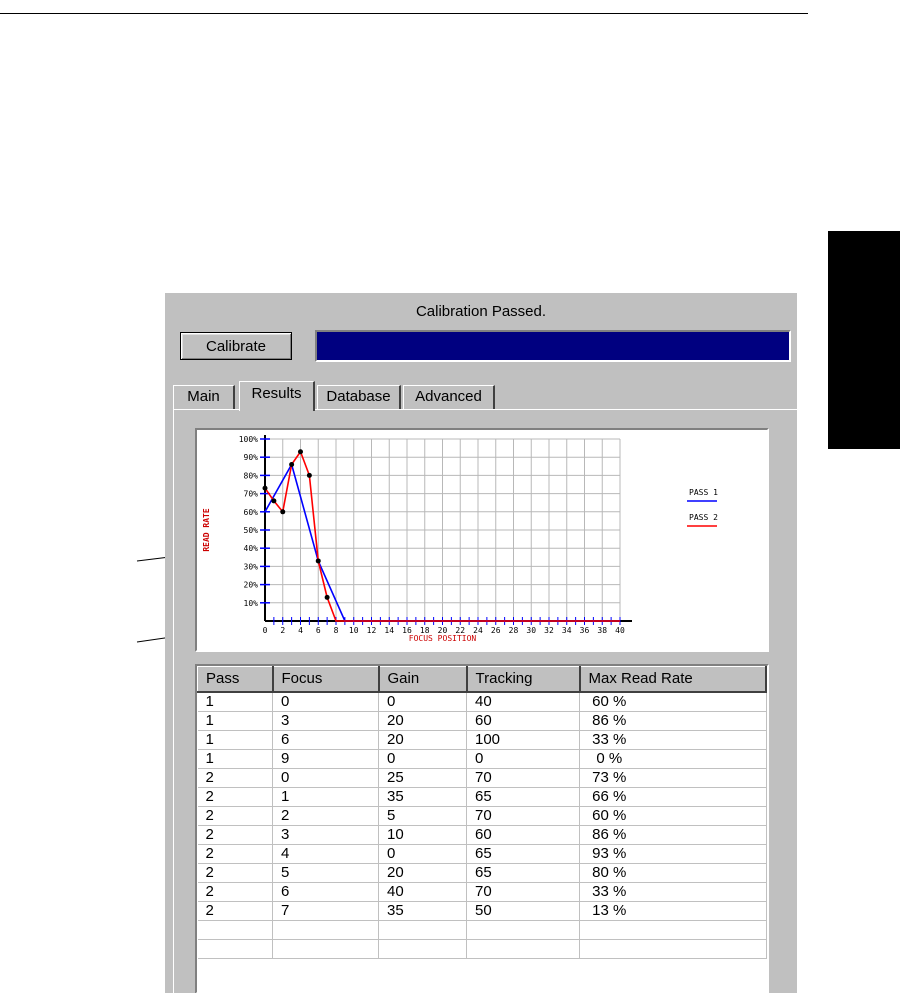  Describe the element at coordinates (282, 630) in the screenshot. I see `chart-x-tick-label: 2` at that location.